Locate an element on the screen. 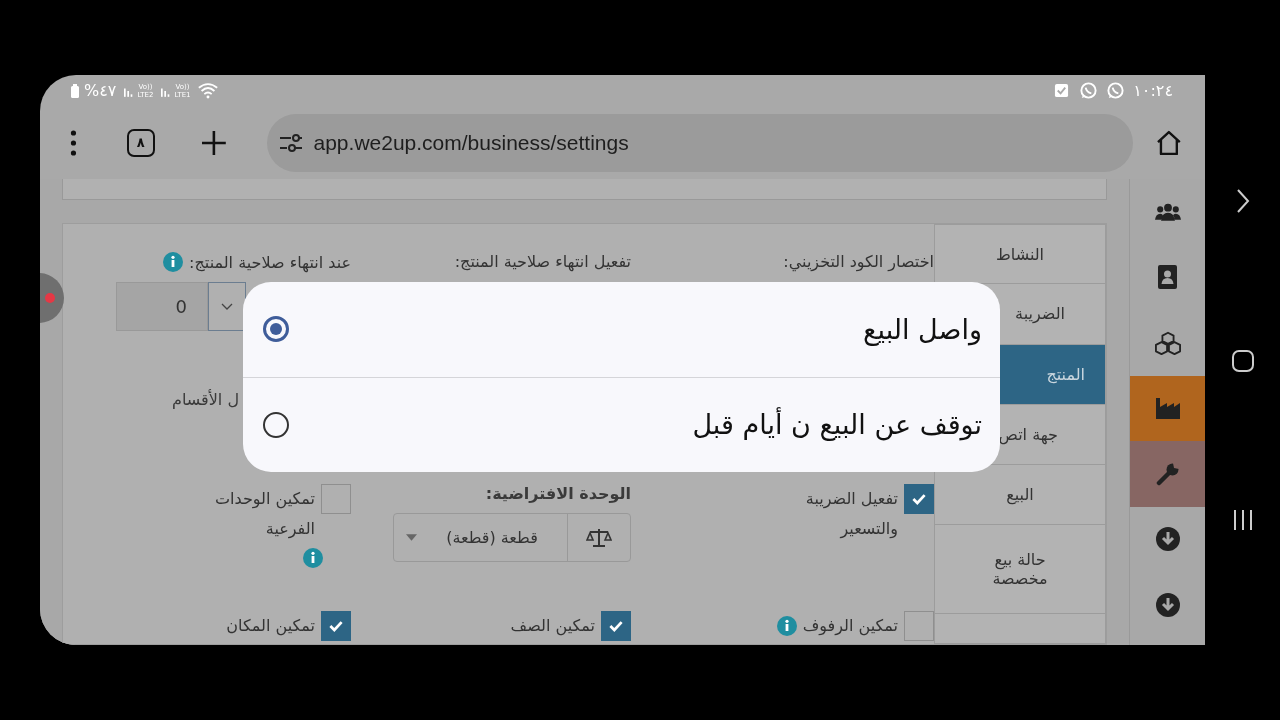  checkbox-label: تمكين المكان is located at coordinates (270, 626).